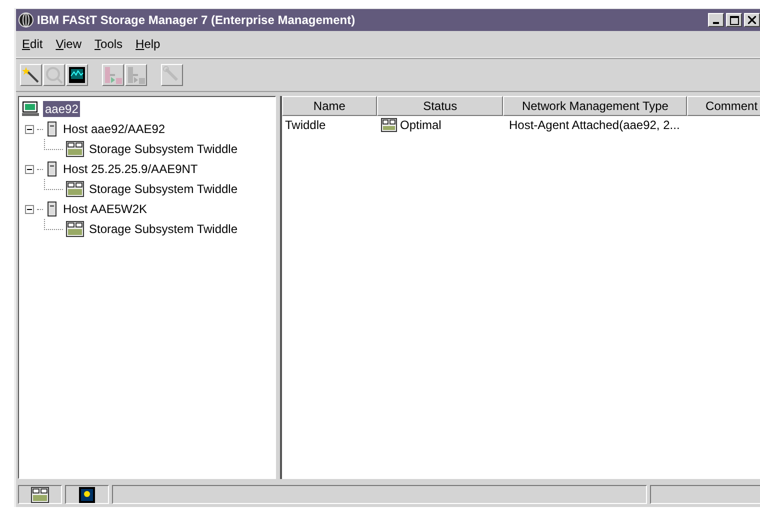 The width and height of the screenshot is (760, 514). Describe the element at coordinates (26, 20) in the screenshot. I see `globe-icon` at that location.